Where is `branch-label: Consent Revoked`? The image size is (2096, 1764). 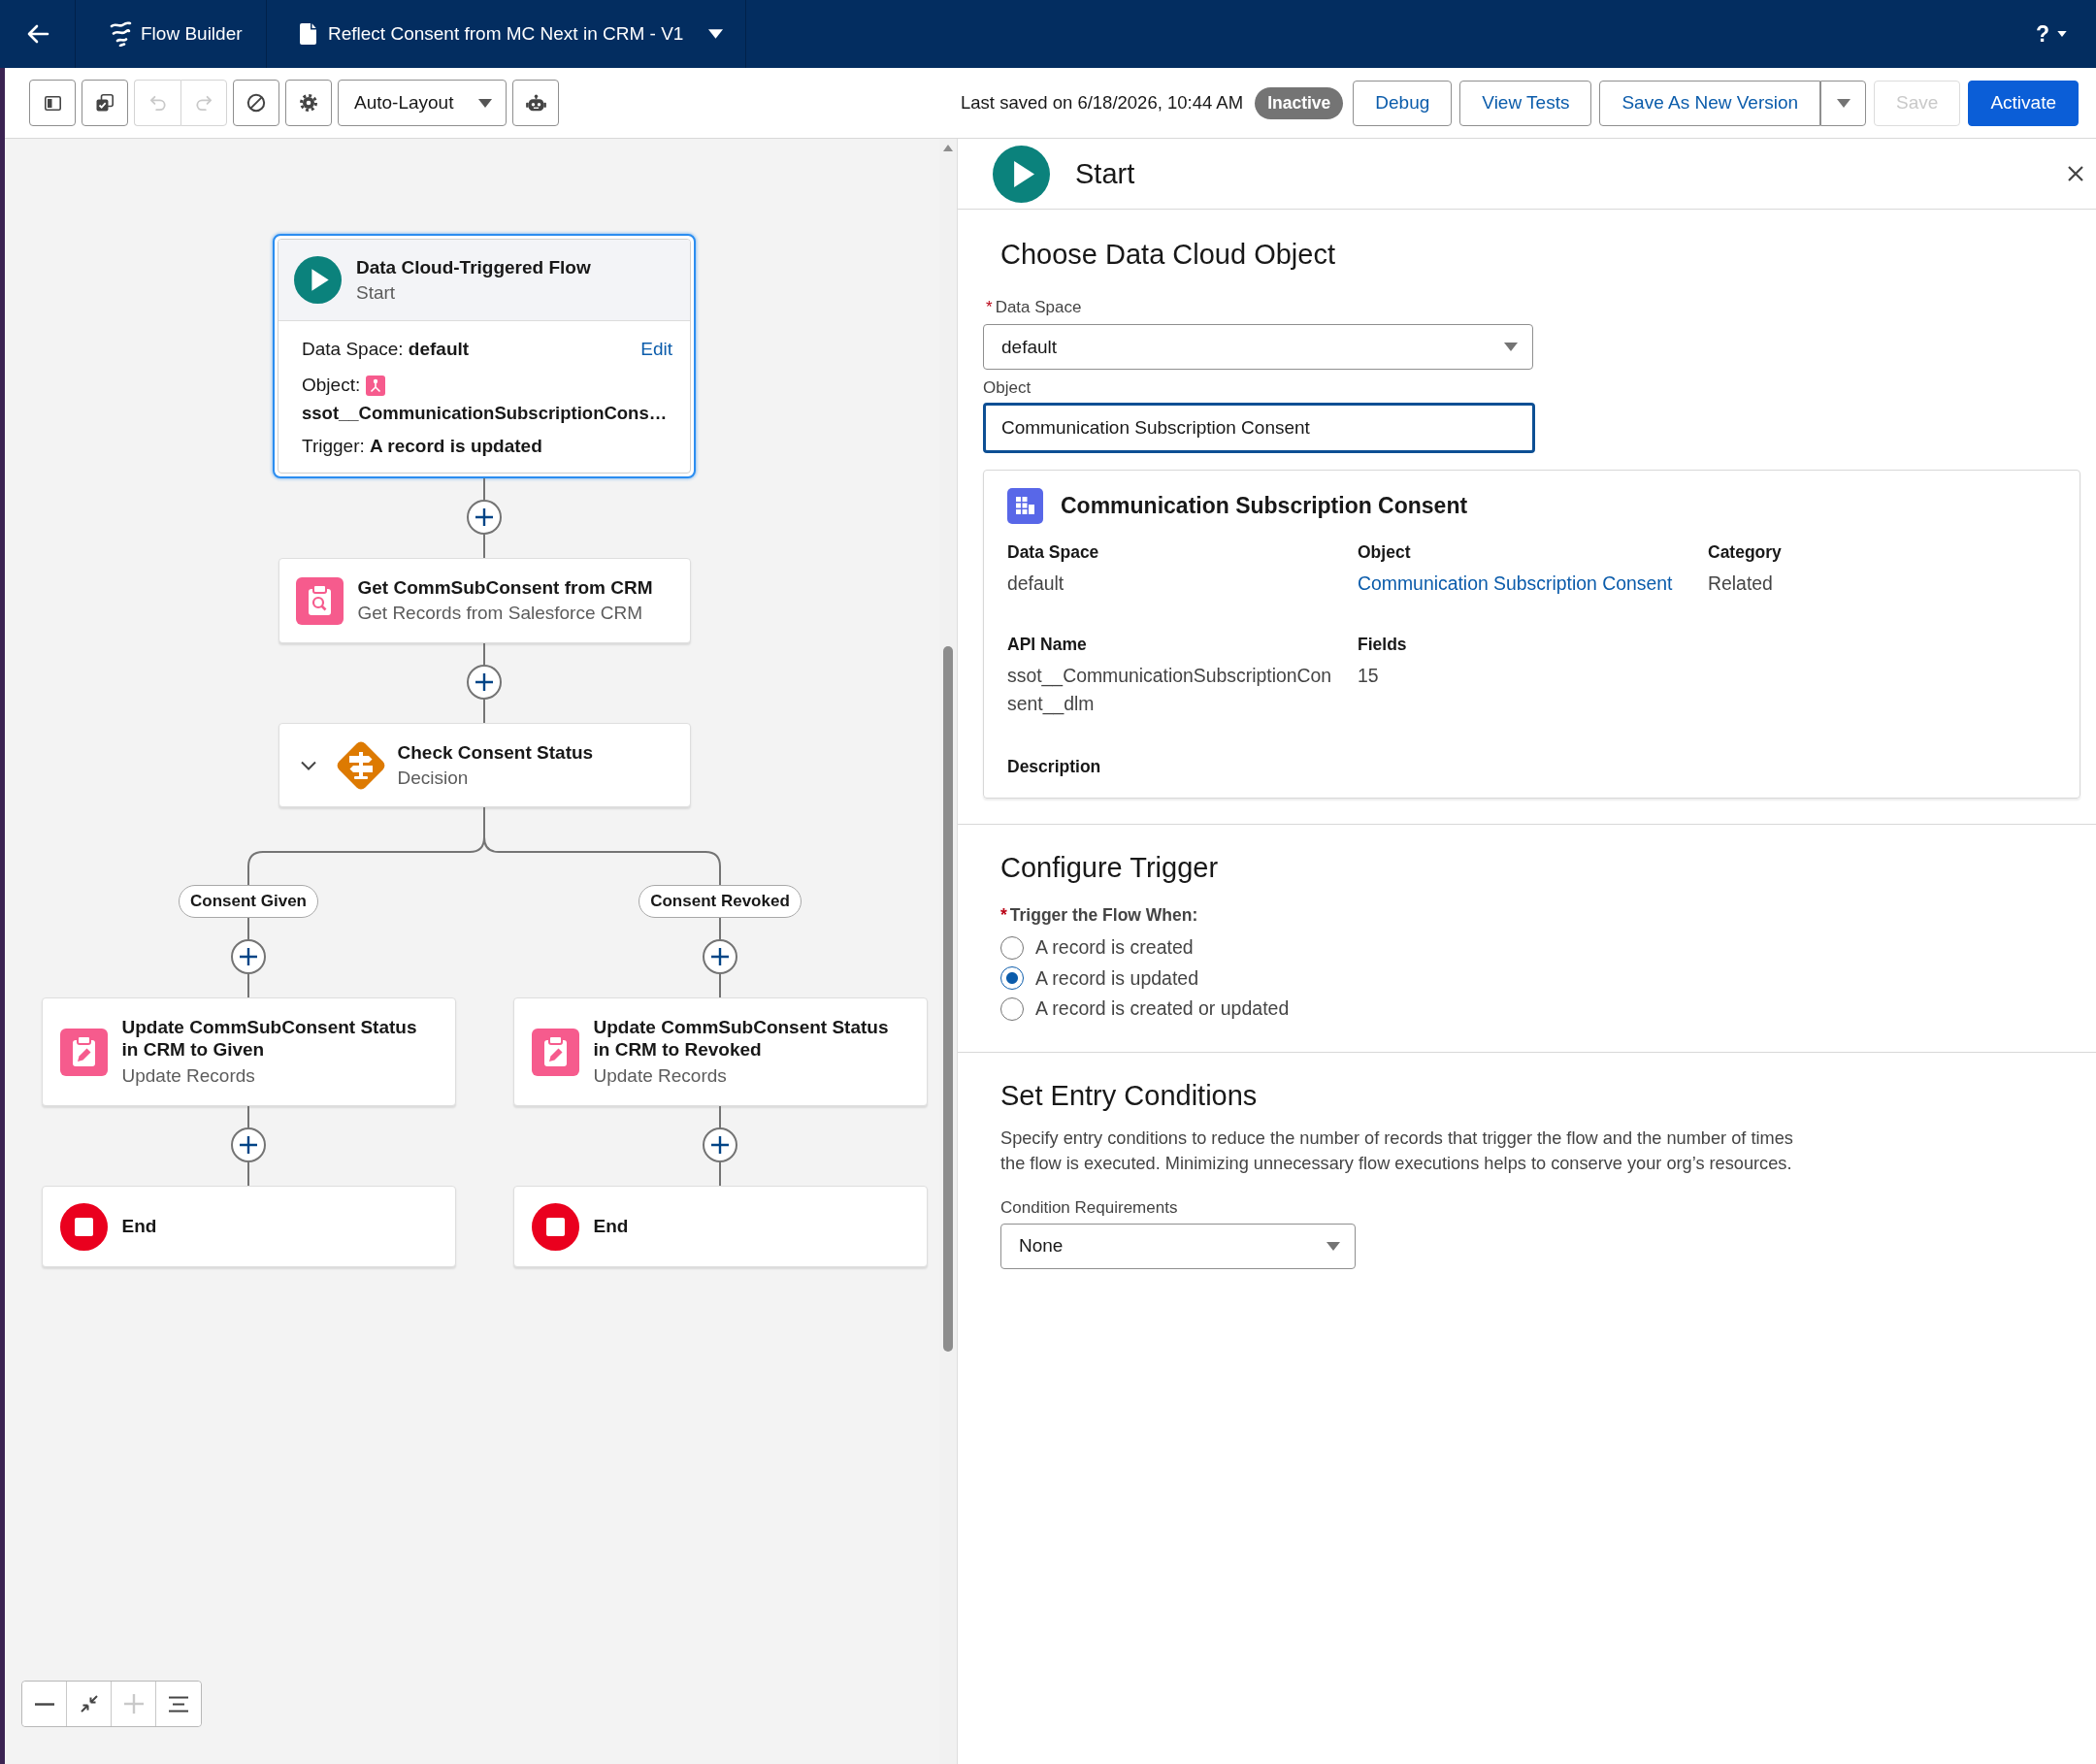
branch-label: Consent Revoked is located at coordinates (720, 901).